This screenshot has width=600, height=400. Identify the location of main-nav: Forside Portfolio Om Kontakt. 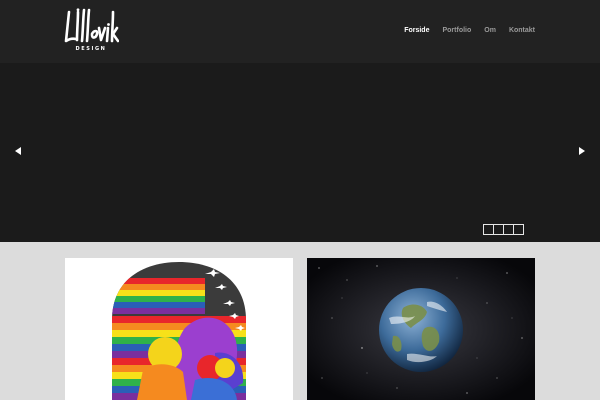
(469, 30).